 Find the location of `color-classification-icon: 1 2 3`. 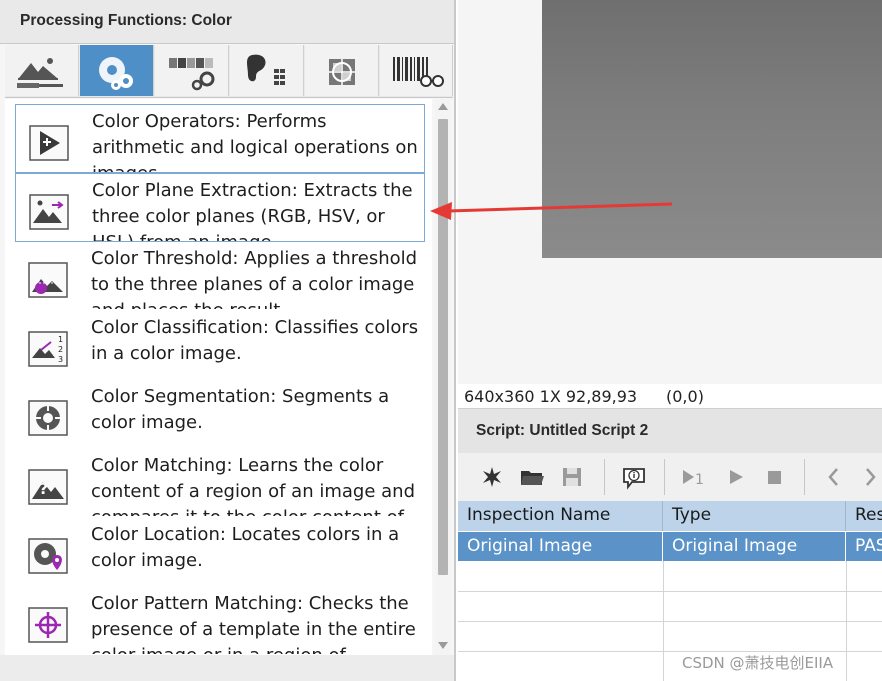

color-classification-icon: 1 2 3 is located at coordinates (48, 349).